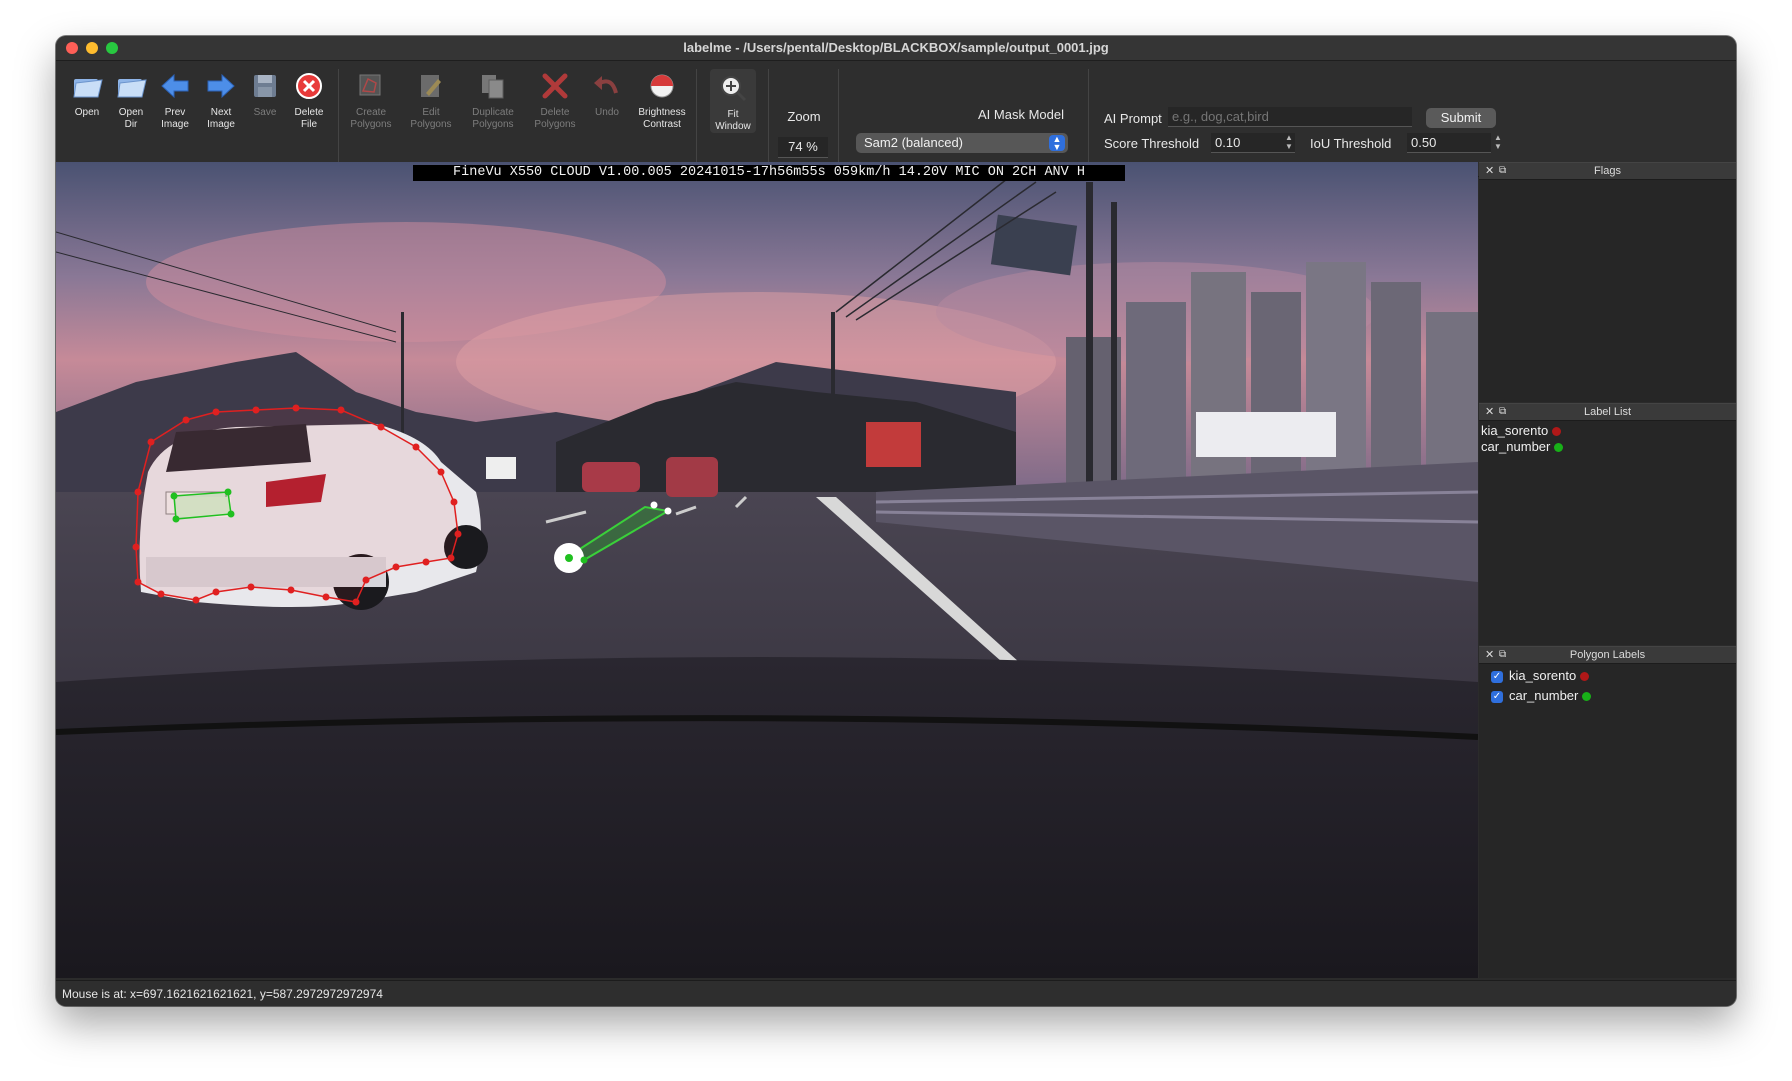 The image size is (1792, 1081). I want to click on flags-panel: ✕ ⧉ Flags, so click(1607, 282).